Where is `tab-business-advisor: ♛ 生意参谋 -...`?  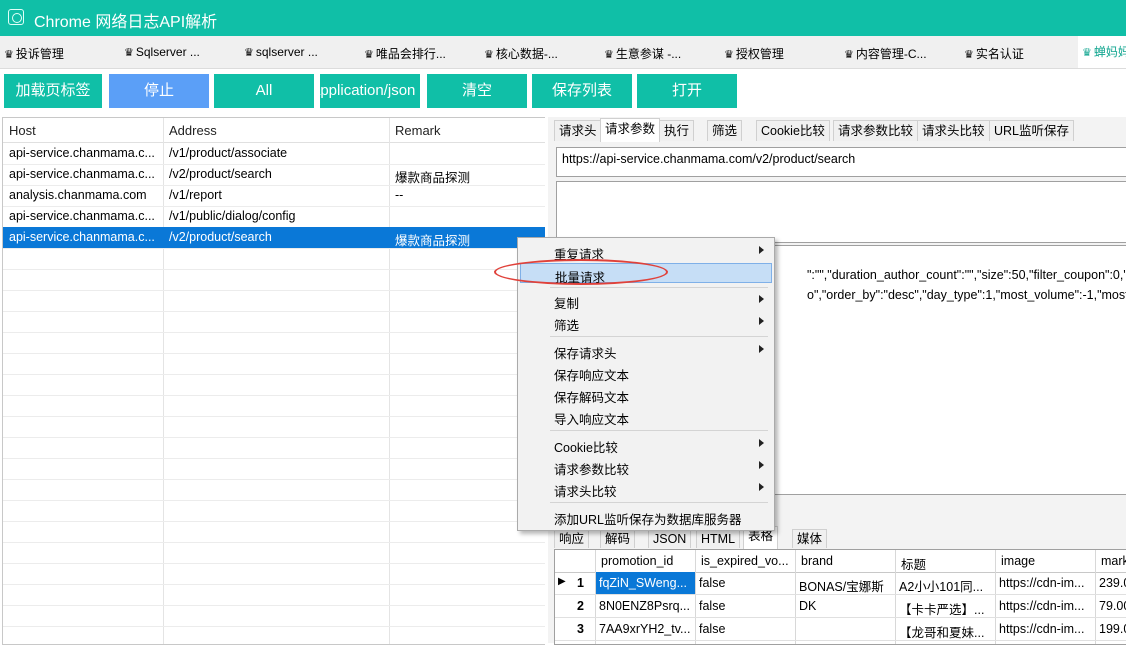 tab-business-advisor: ♛ 生意参谋 -... is located at coordinates (642, 53).